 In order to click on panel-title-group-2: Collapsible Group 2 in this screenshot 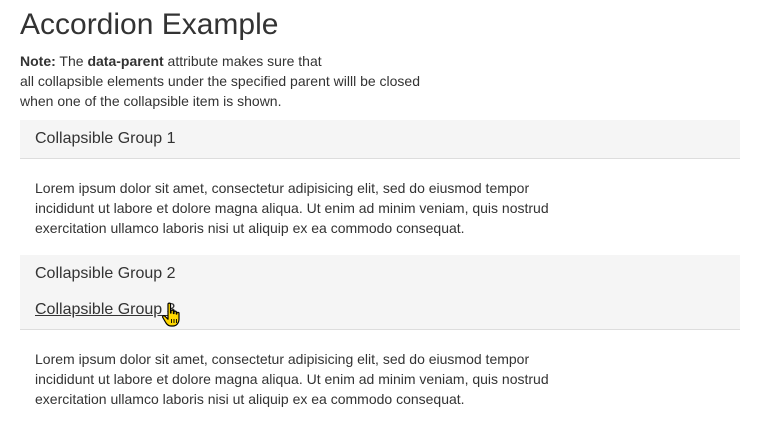, I will do `click(380, 269)`.